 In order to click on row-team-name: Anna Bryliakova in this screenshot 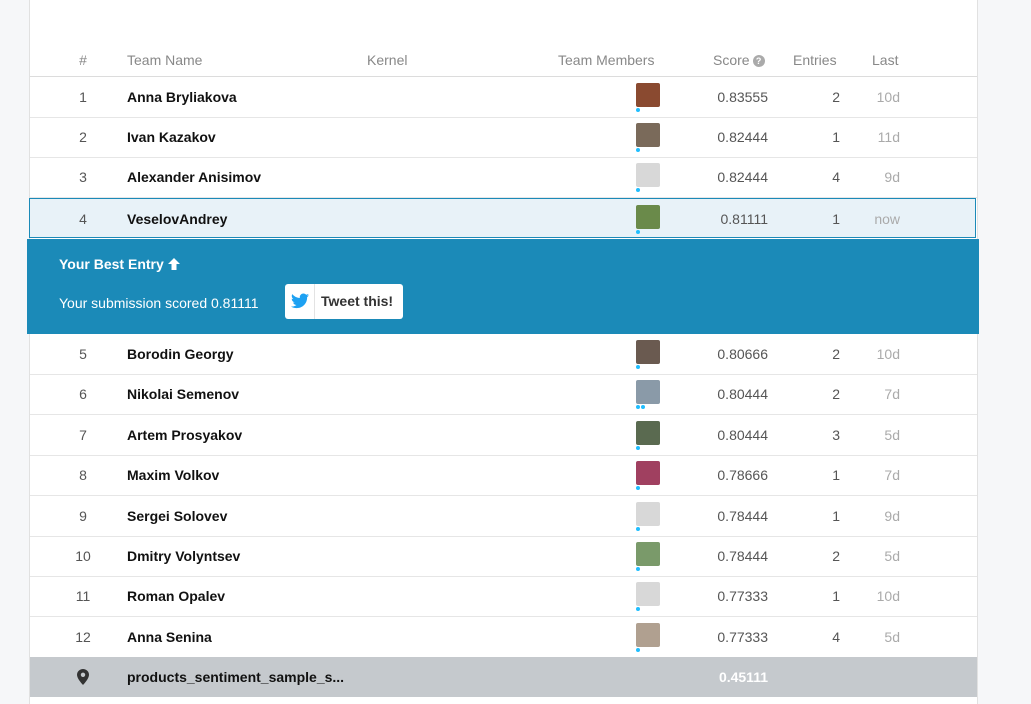, I will do `click(182, 97)`.